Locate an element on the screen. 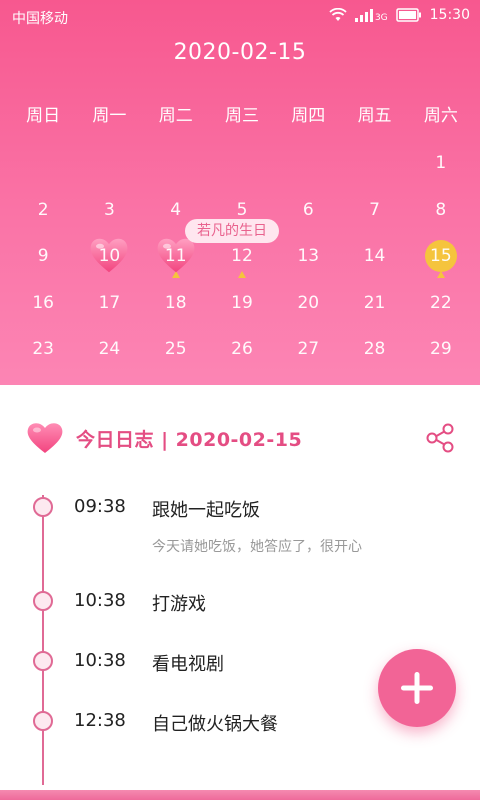  log-item-time: 12:38 is located at coordinates (100, 720).